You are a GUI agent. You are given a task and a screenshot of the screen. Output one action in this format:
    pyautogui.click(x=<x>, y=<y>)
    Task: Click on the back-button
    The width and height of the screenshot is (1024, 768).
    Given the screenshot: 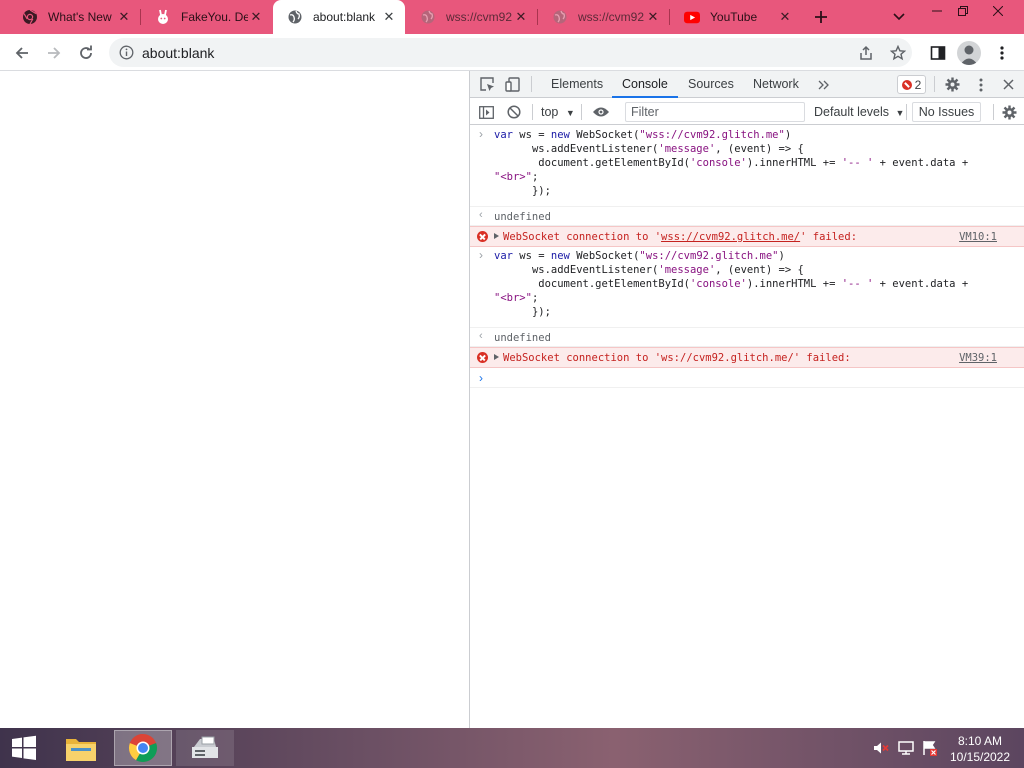 What is the action you would take?
    pyautogui.click(x=22, y=53)
    